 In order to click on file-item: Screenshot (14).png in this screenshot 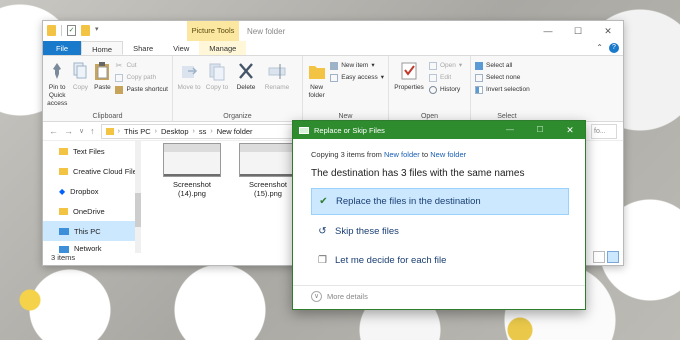, I will do `click(192, 170)`.